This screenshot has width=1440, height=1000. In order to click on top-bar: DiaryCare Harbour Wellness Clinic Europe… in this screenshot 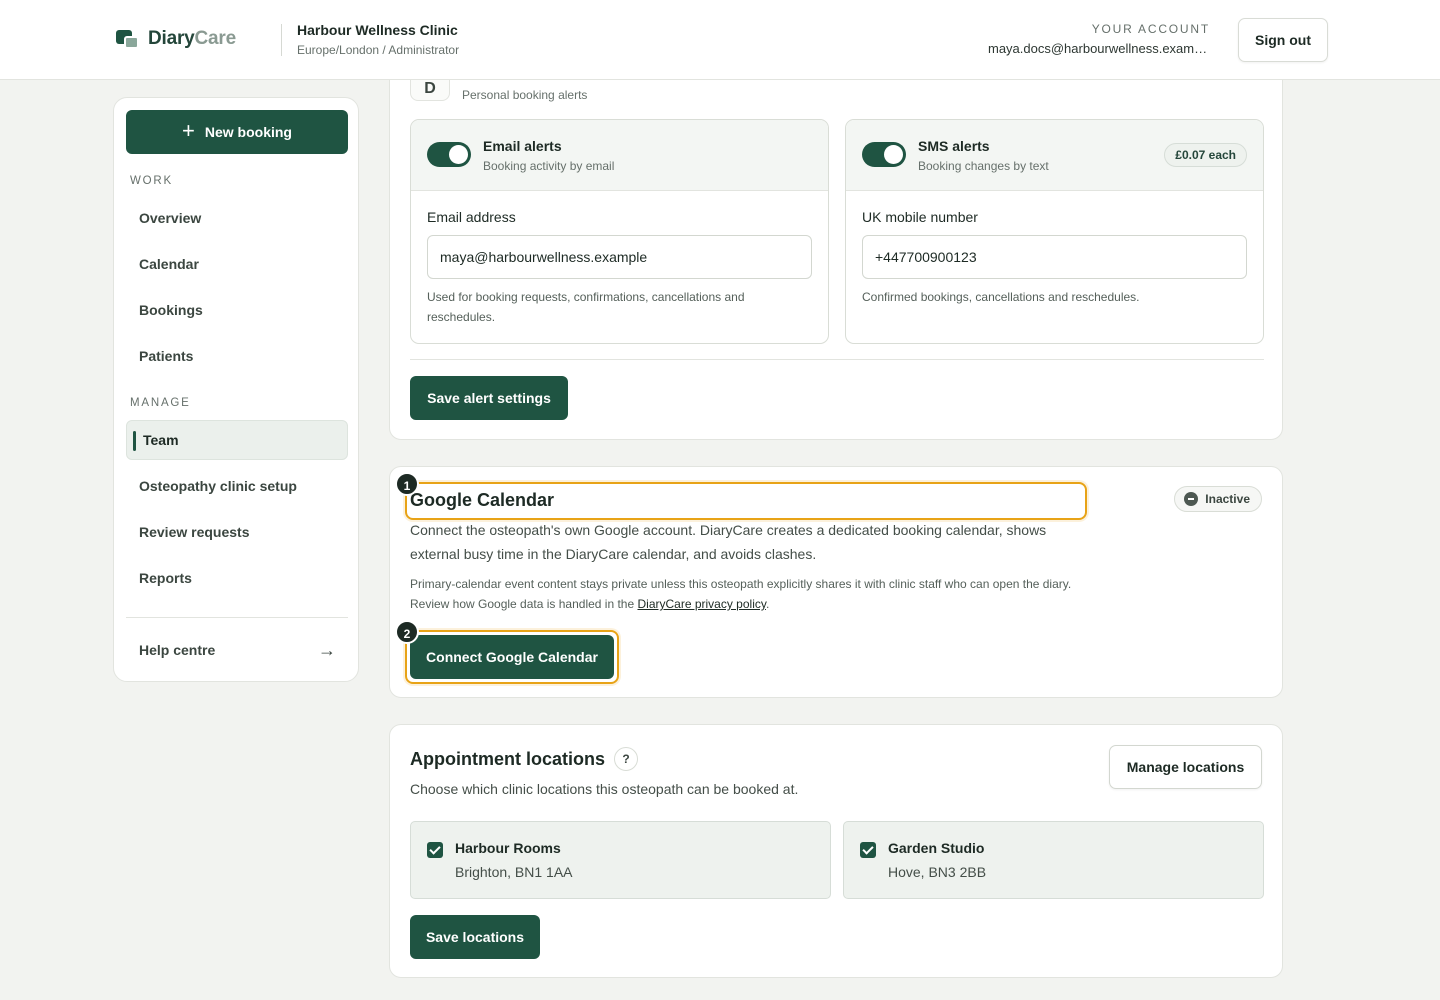, I will do `click(720, 40)`.